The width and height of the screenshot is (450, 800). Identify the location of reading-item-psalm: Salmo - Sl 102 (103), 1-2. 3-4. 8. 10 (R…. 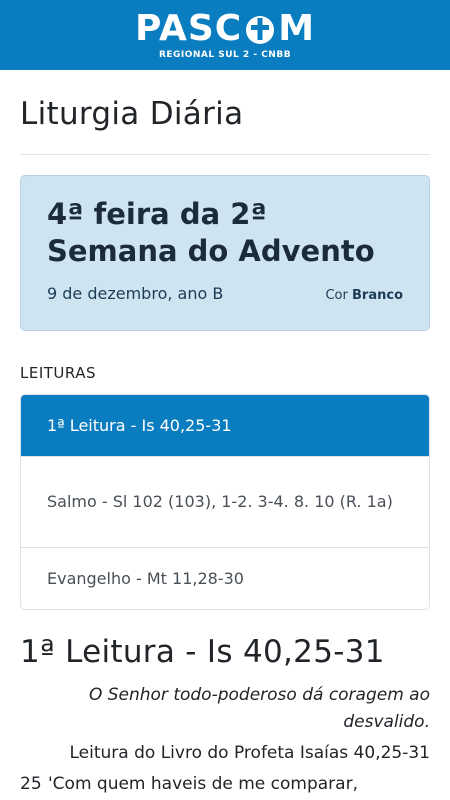
(225, 501).